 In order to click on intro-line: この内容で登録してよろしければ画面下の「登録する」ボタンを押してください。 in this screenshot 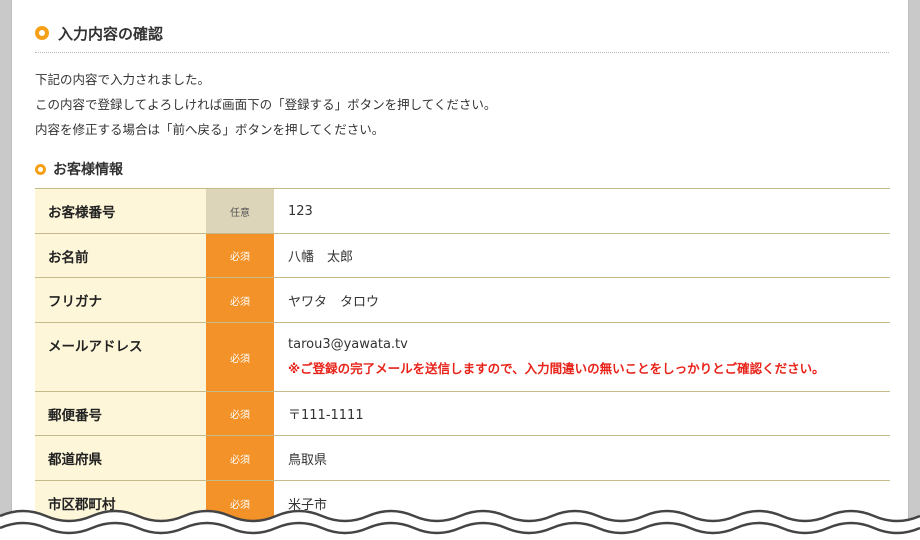, I will do `click(266, 104)`.